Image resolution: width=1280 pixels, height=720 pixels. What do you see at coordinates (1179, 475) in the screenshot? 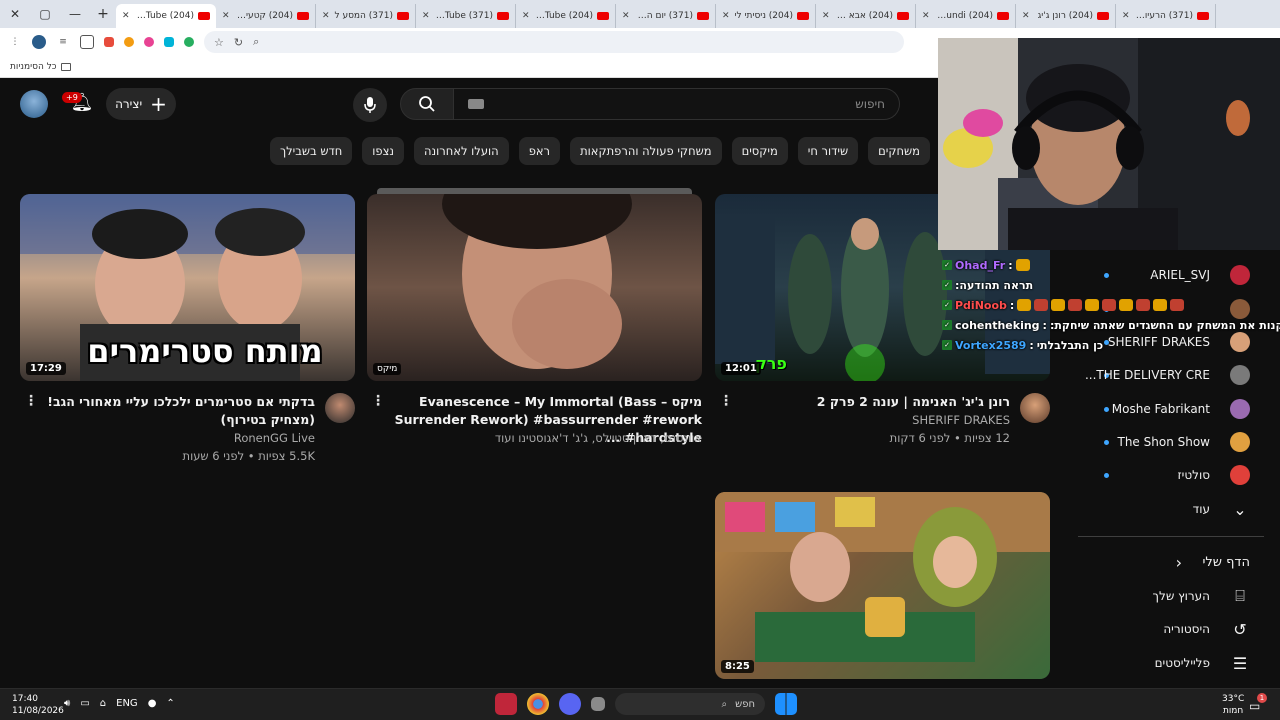
I see `sidebar-subscription-item: סולטיז` at bounding box center [1179, 475].